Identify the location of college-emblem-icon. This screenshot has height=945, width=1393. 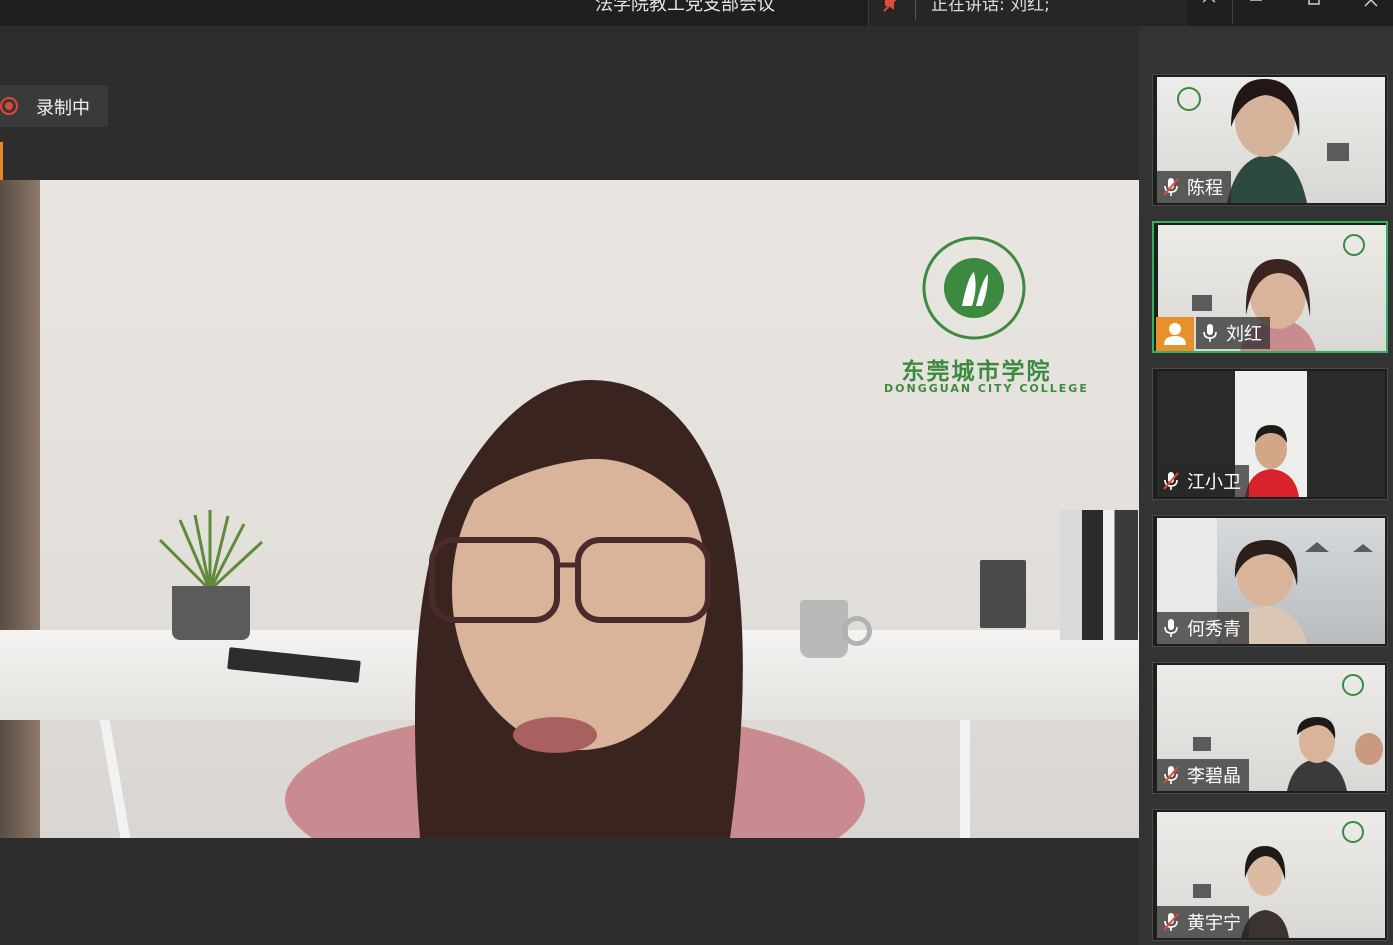
(974, 288).